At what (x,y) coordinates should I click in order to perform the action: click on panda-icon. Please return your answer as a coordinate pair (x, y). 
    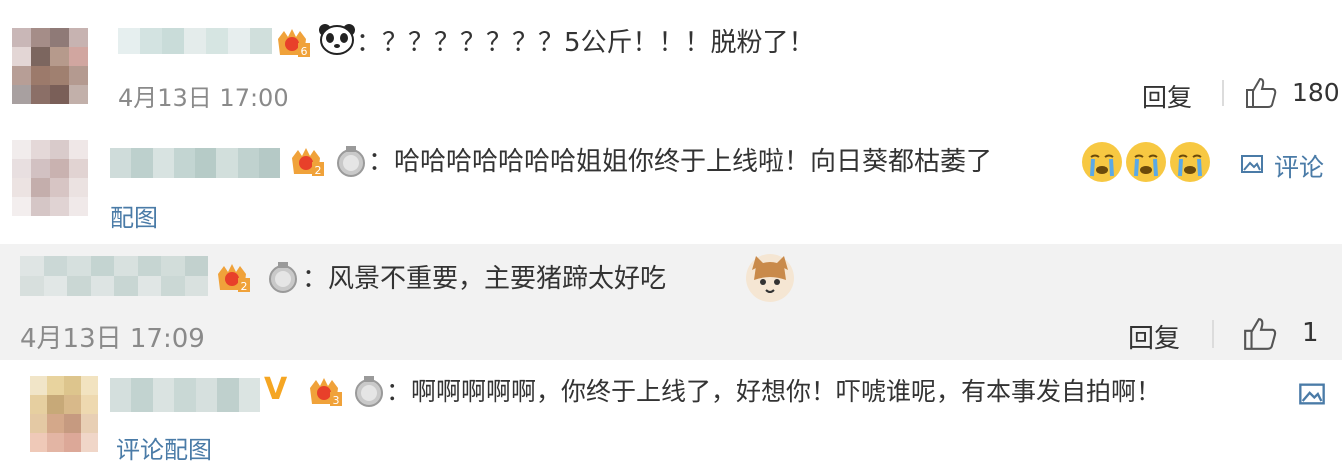
    Looking at the image, I should click on (337, 39).